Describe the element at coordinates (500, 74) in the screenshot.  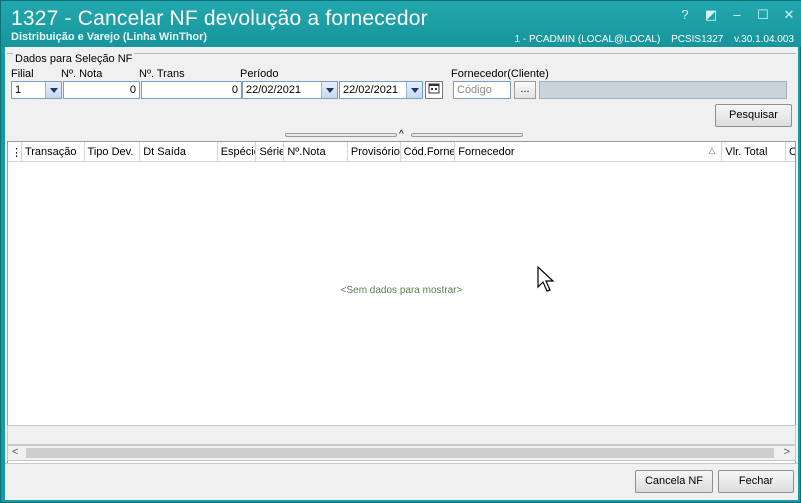
I see `fornecedor-label: Fornecedor(Cliente)` at that location.